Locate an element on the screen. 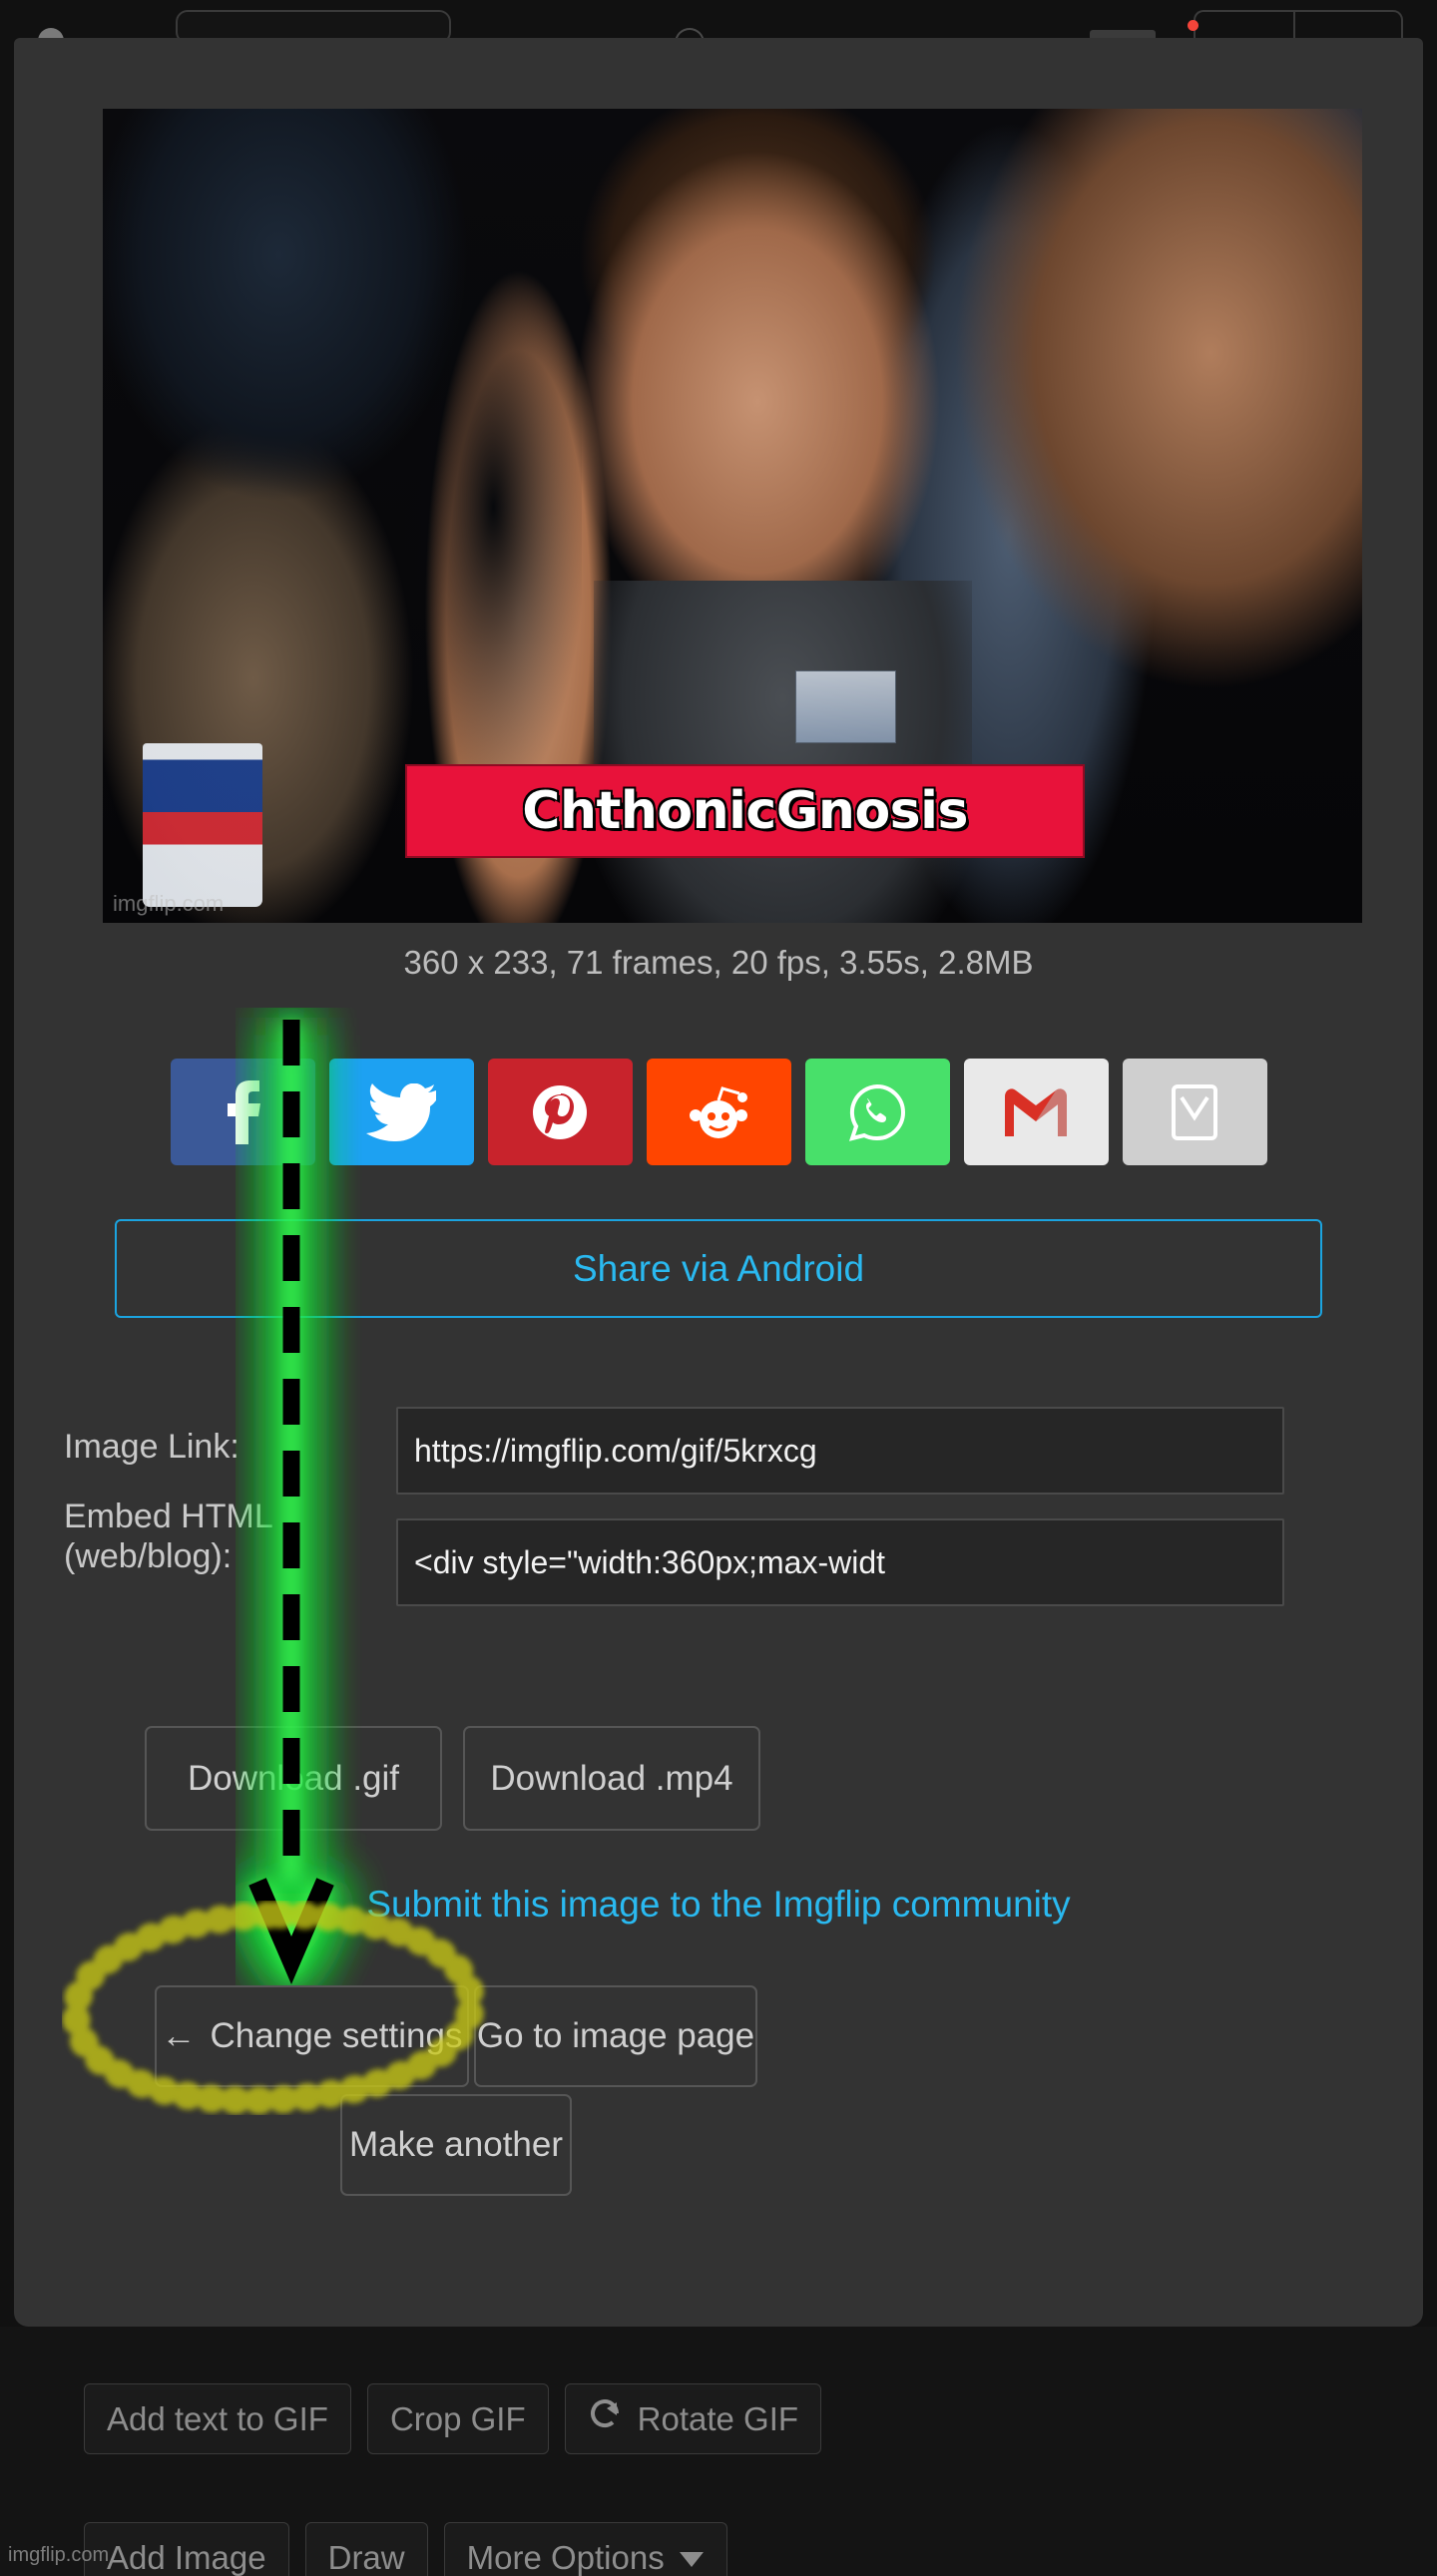 The image size is (1437, 2576). add-image-button: Add Image is located at coordinates (186, 2549).